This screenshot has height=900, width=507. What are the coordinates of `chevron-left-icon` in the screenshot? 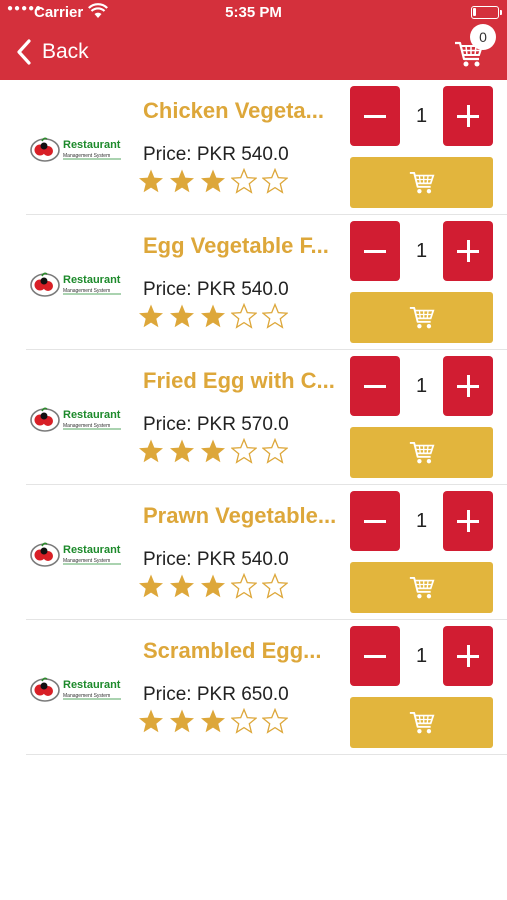 It's located at (24, 52).